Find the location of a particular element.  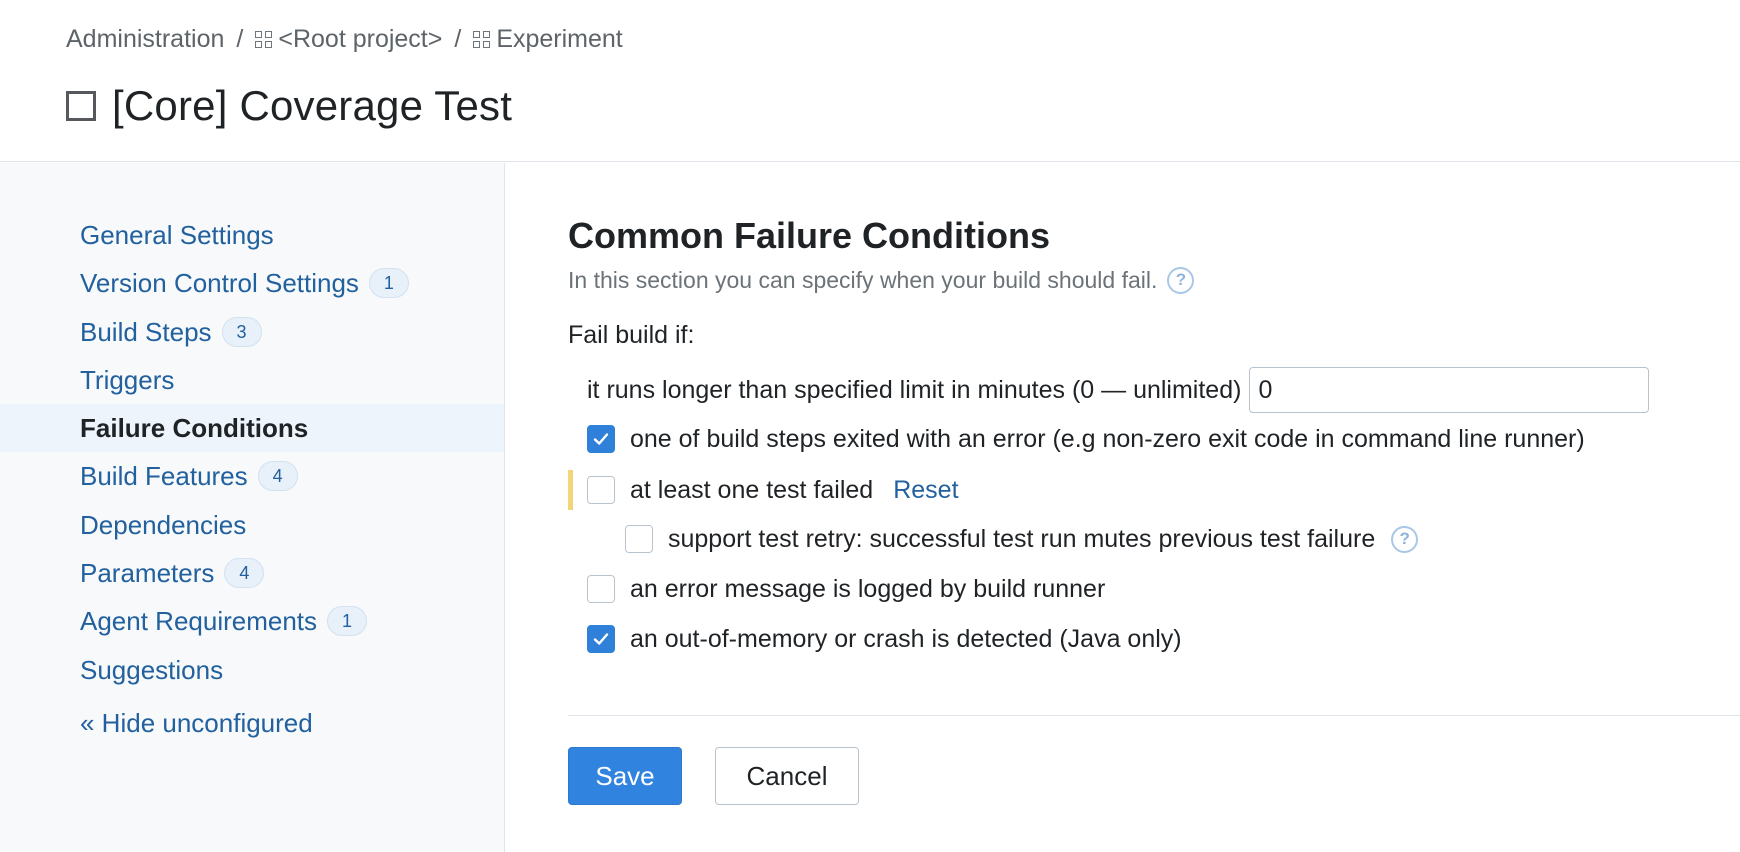

cancel-button: Cancel is located at coordinates (787, 776).